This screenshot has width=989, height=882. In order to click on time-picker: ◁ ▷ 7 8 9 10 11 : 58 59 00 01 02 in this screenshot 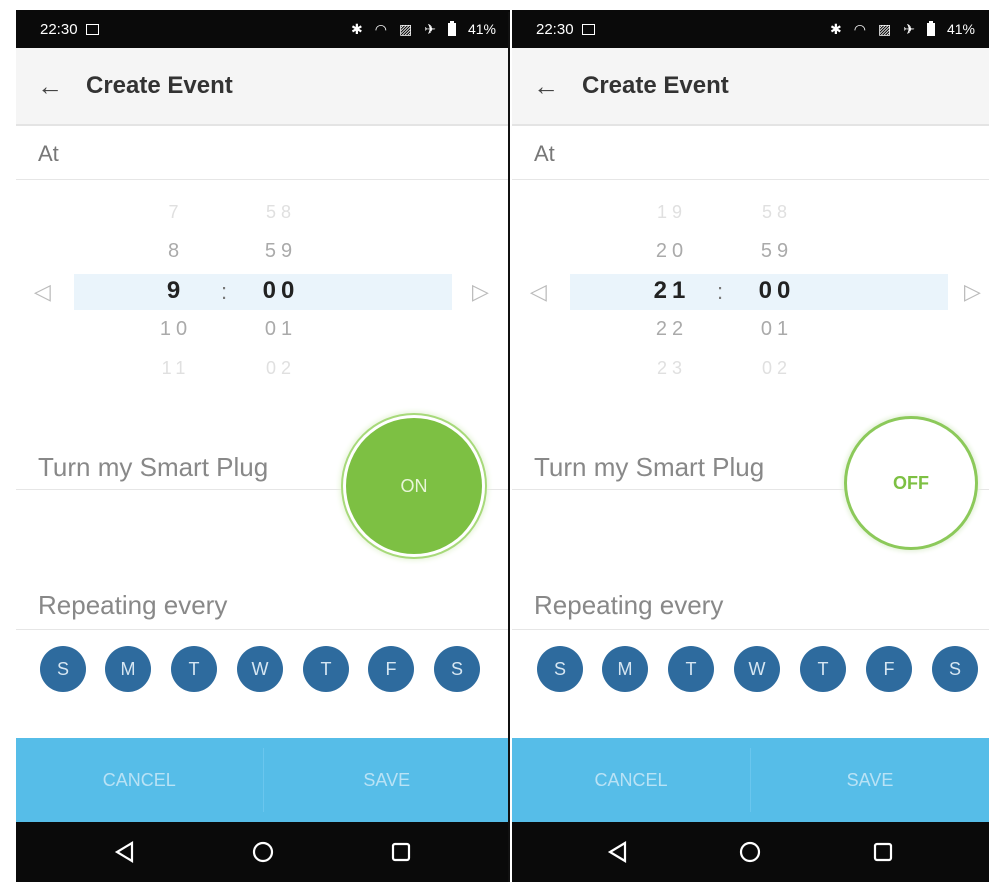, I will do `click(263, 290)`.